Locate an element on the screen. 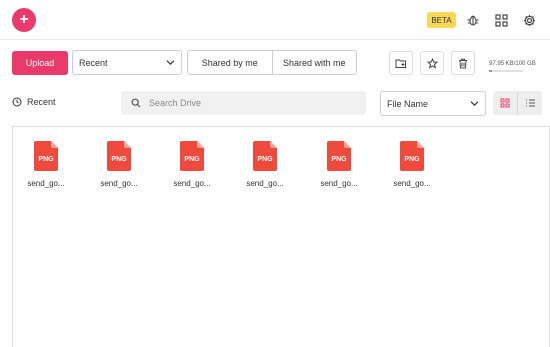 This screenshot has width=550, height=347. delete-button is located at coordinates (463, 63).